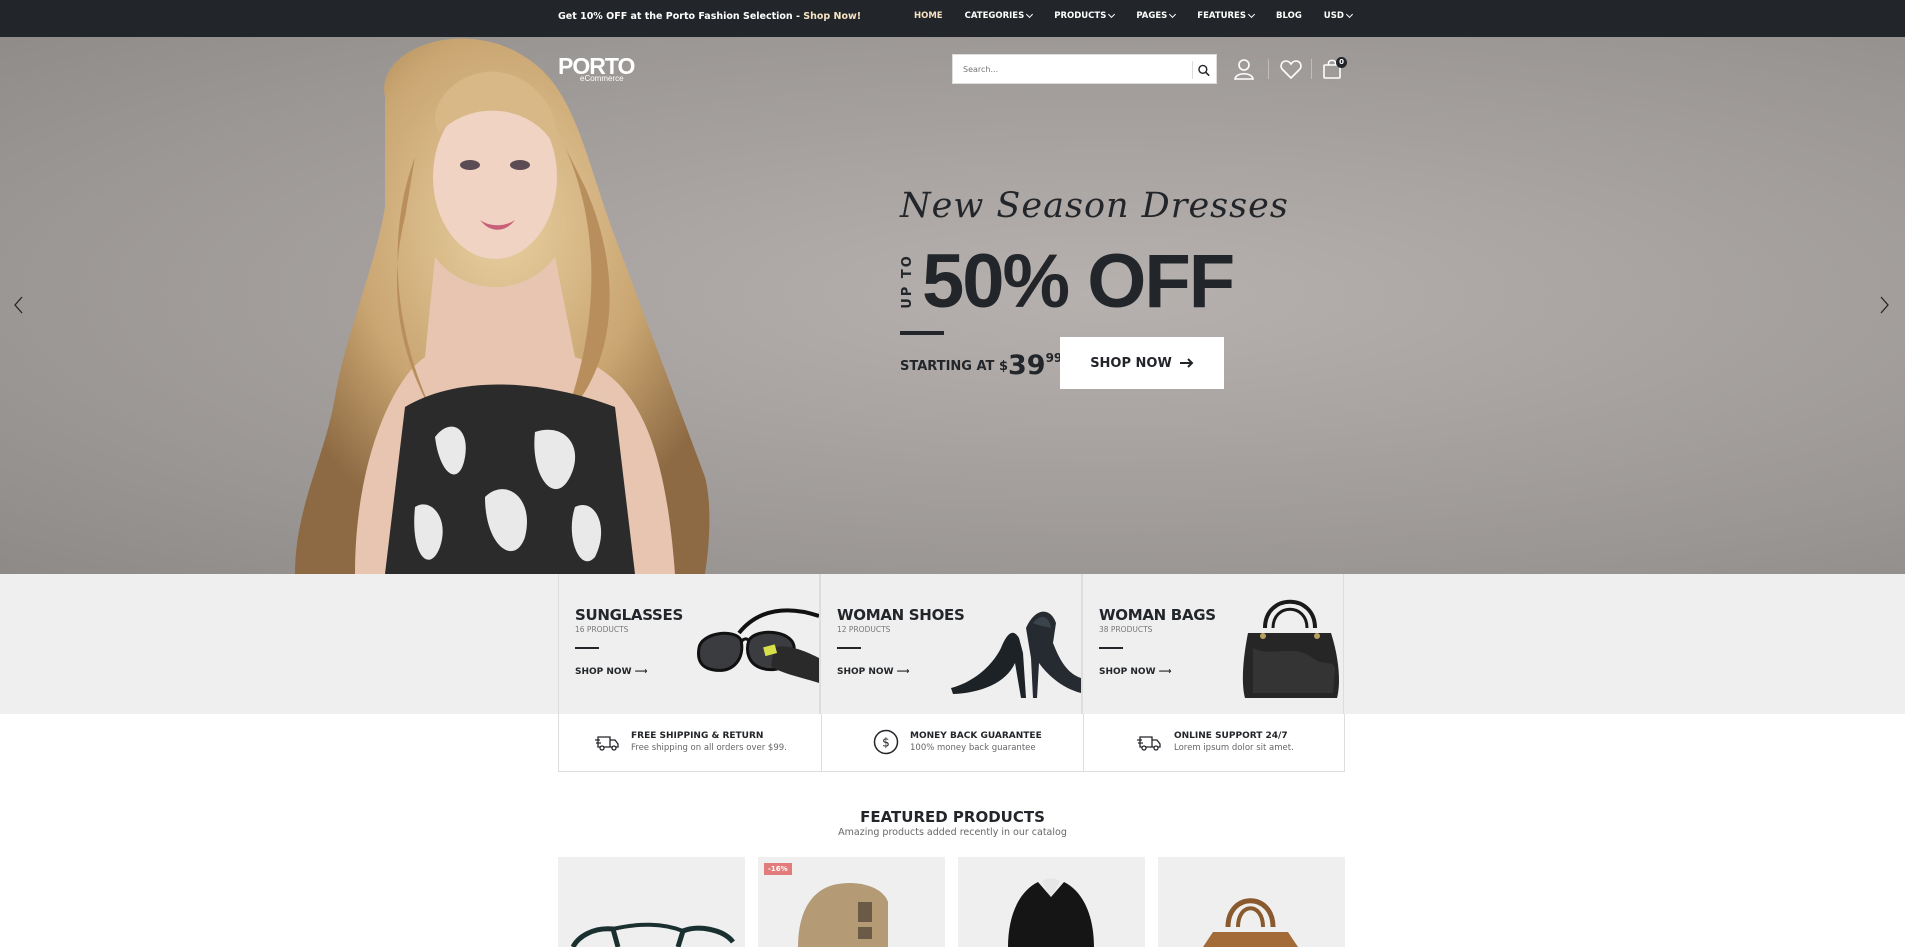 Image resolution: width=1905 pixels, height=947 pixels. What do you see at coordinates (1186, 363) in the screenshot?
I see `arrow-right-icon` at bounding box center [1186, 363].